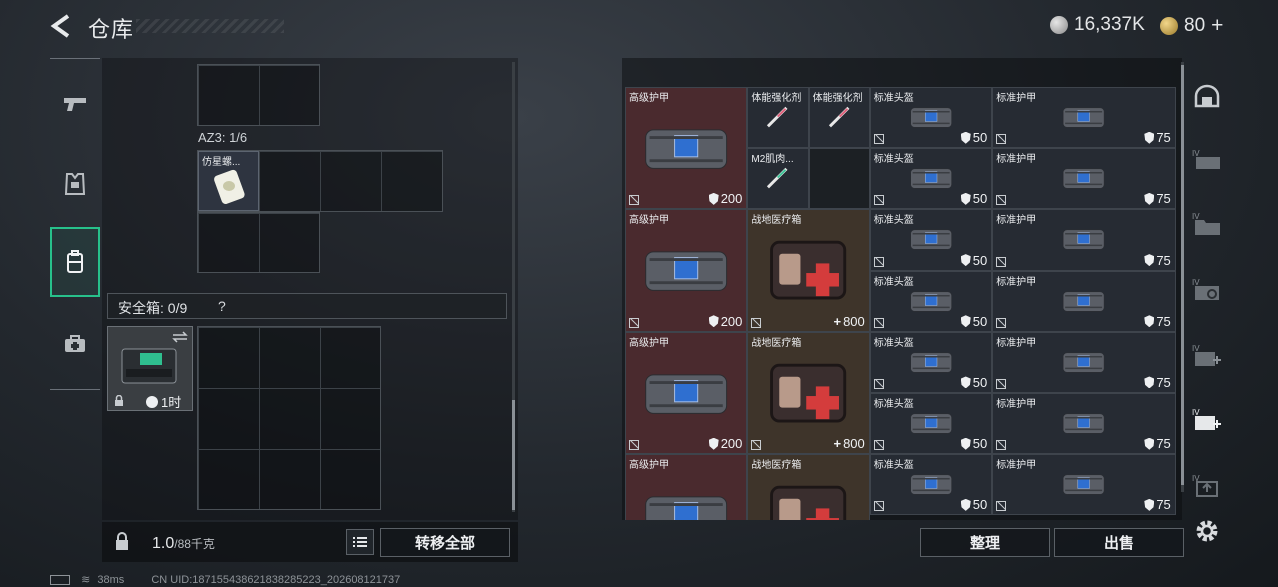 Image resolution: width=1278 pixels, height=587 pixels. What do you see at coordinates (1207, 485) in the screenshot?
I see `tab-export: IV` at bounding box center [1207, 485].